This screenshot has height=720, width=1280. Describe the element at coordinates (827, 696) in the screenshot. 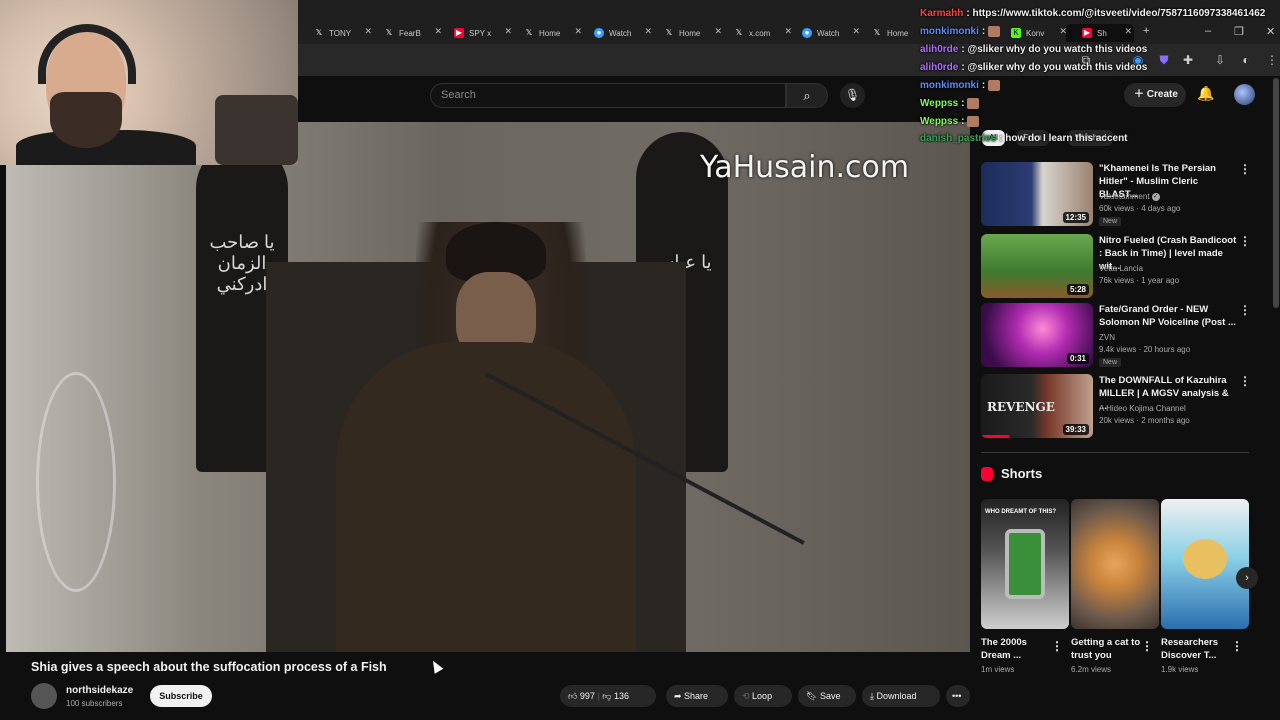

I see `save-button: 🔖︎ Save` at that location.